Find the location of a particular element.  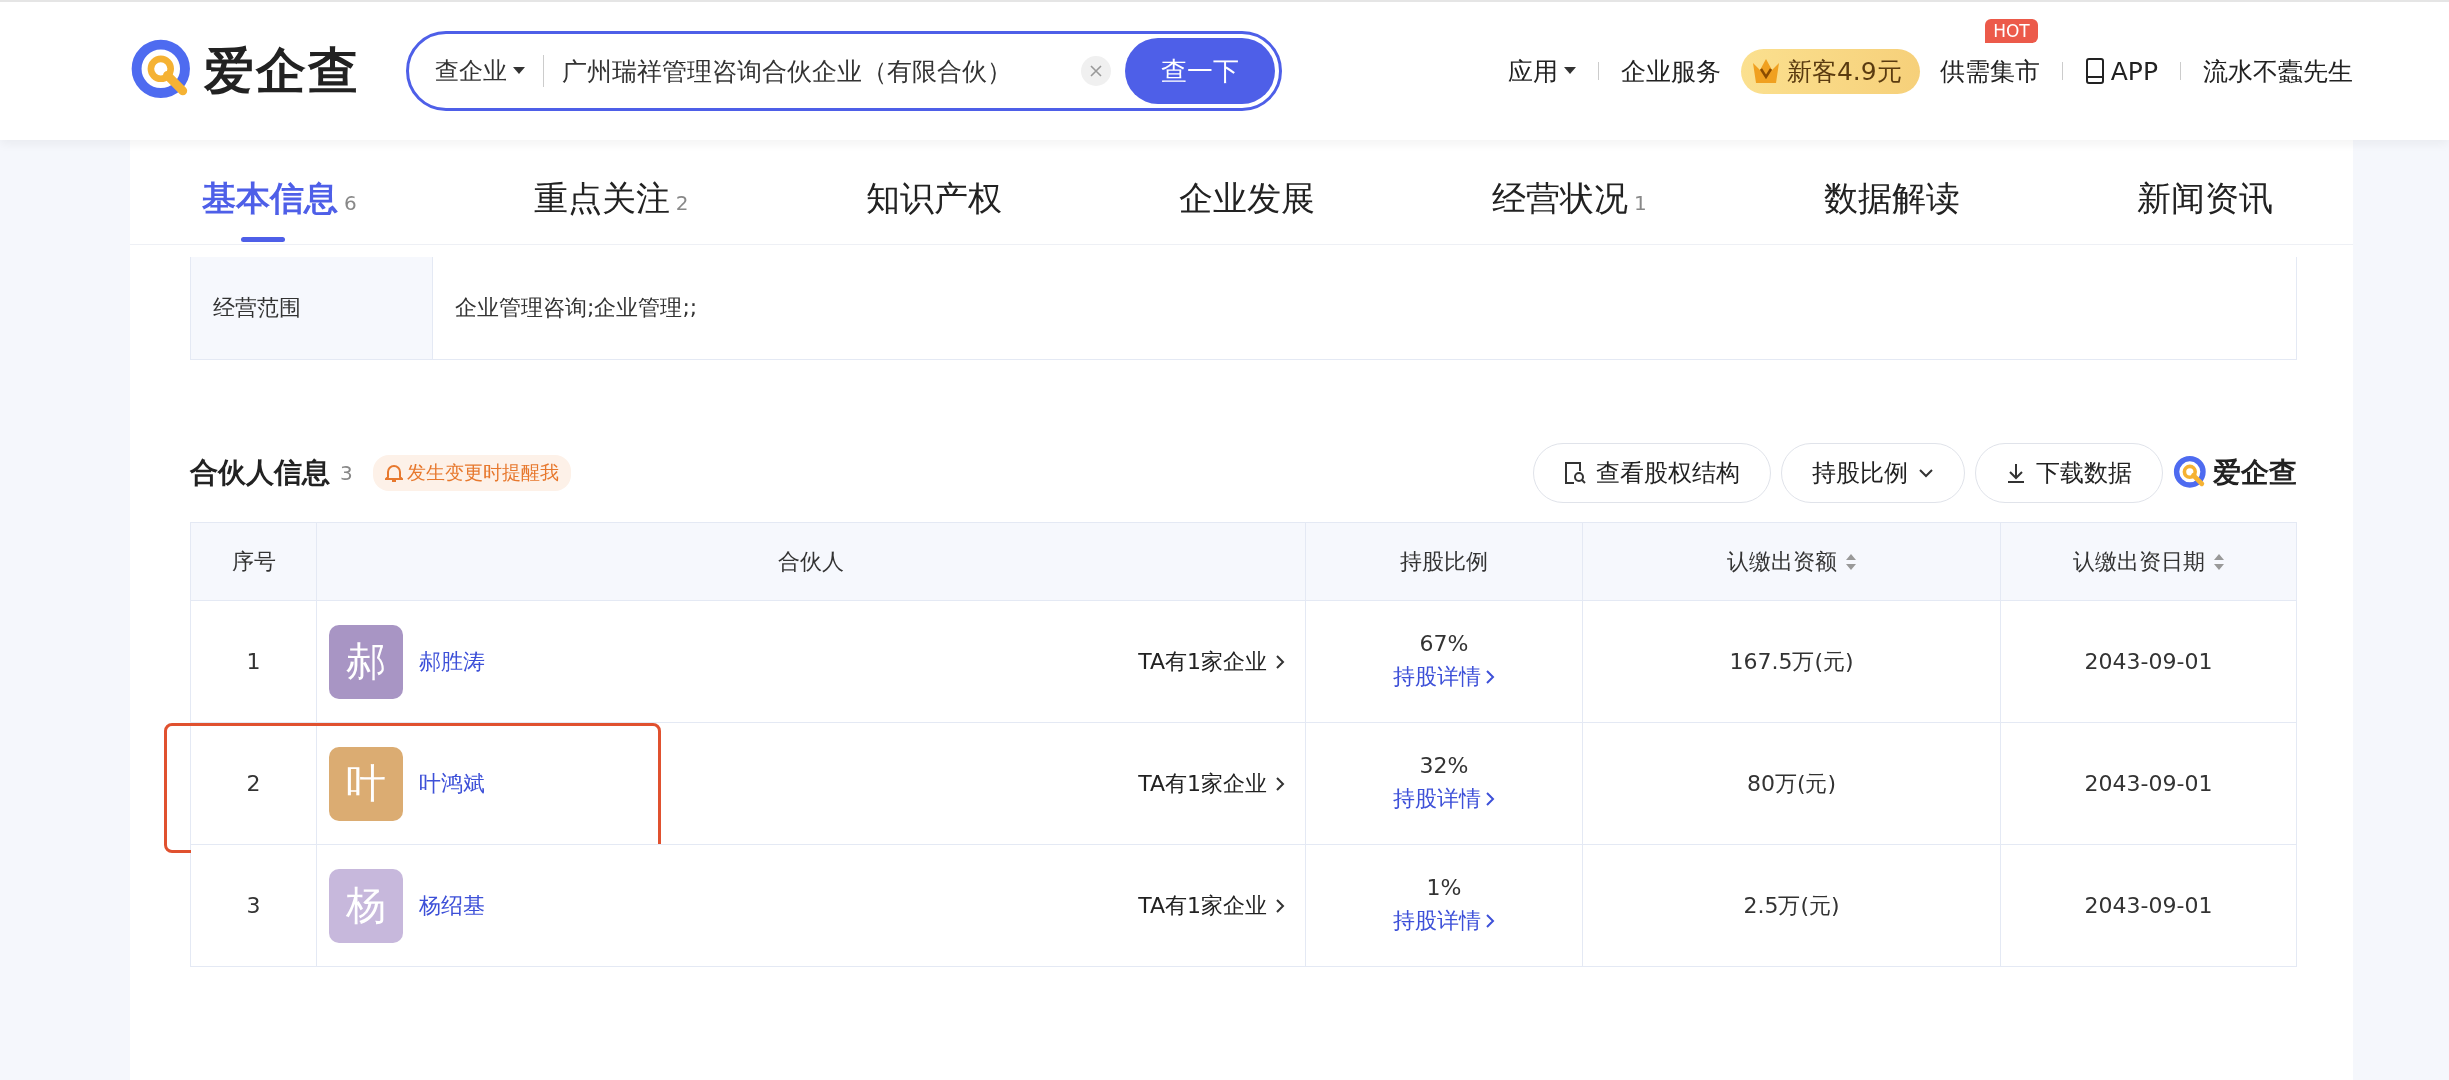

logo-icon is located at coordinates (2191, 473).